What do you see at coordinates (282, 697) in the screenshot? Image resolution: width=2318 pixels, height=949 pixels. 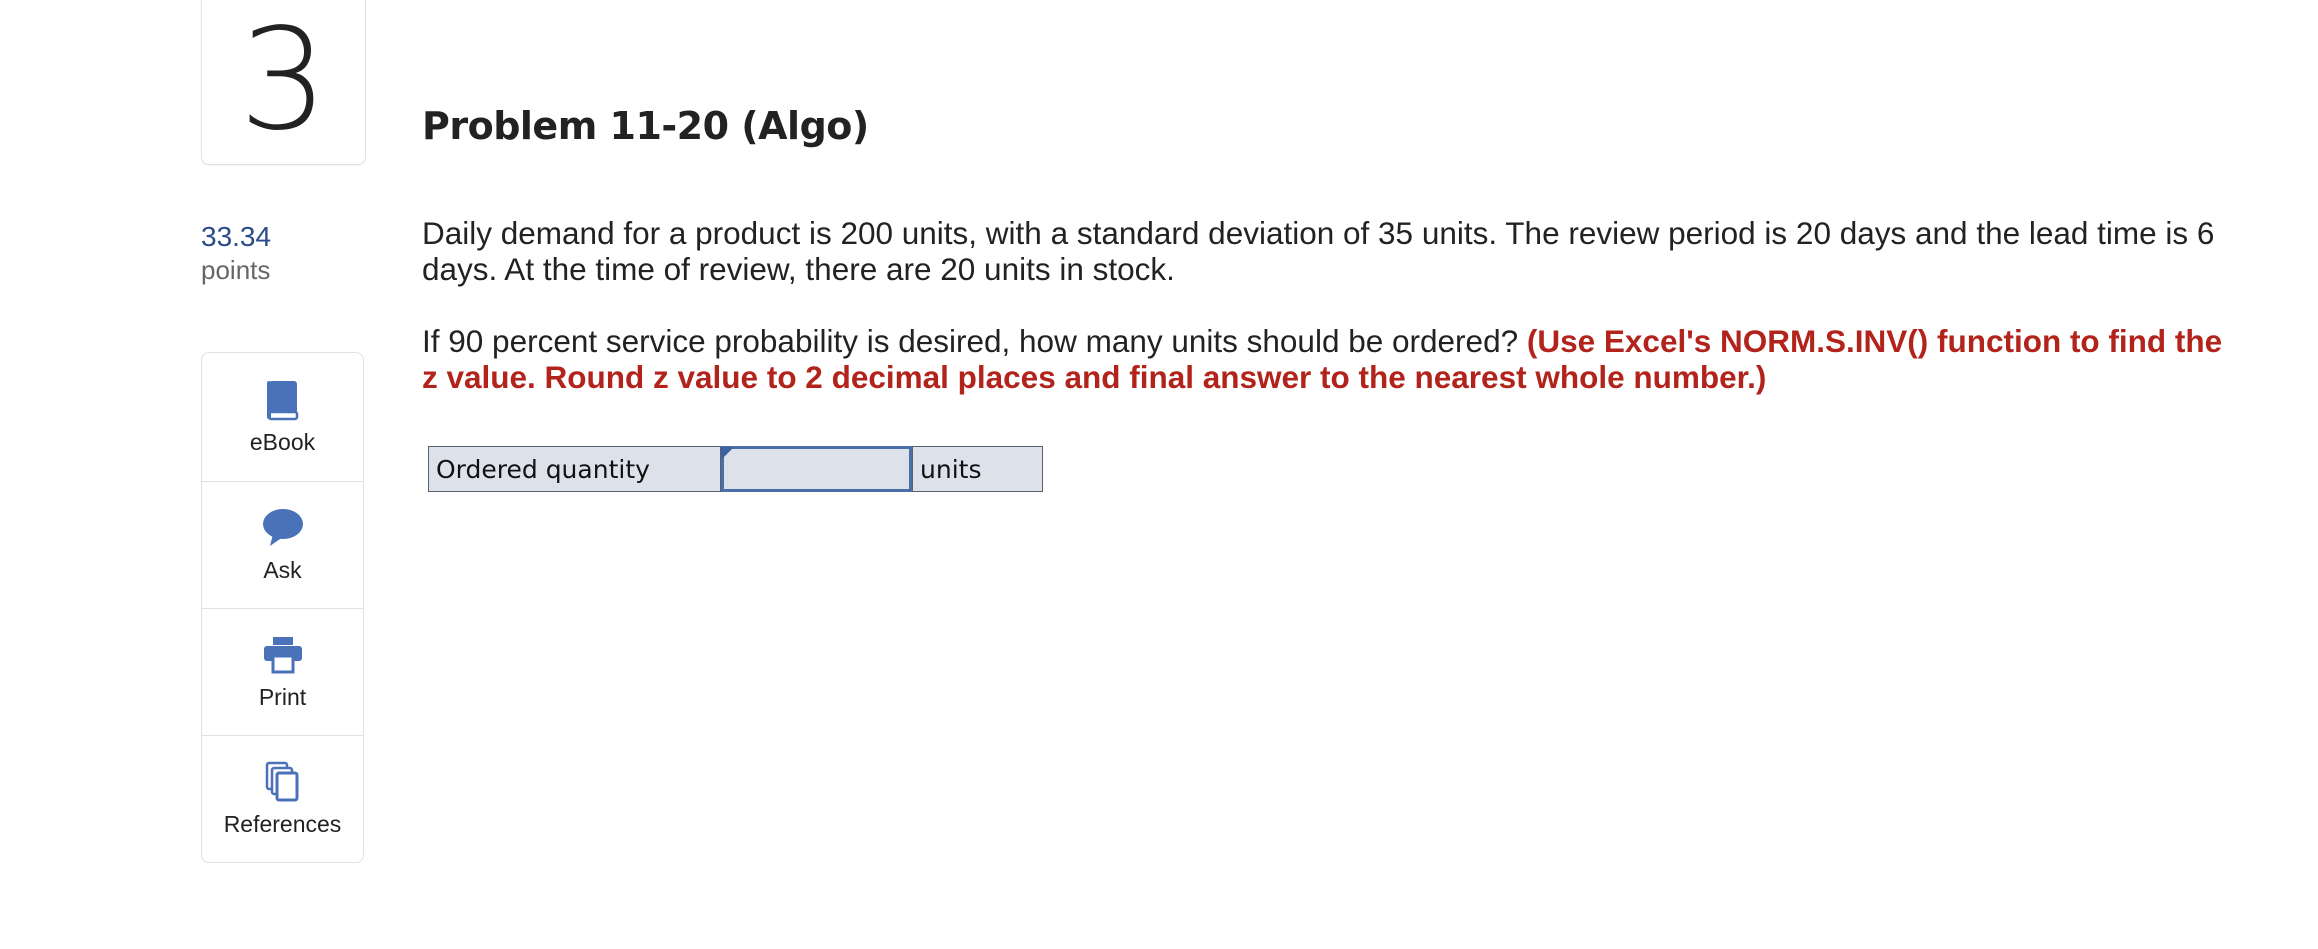 I see `print-label: Print` at bounding box center [282, 697].